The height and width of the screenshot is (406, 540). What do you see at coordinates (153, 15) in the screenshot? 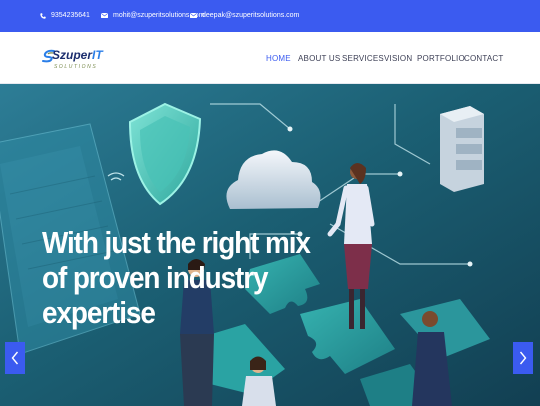
I see `email-contact-1: mohit@szuperitsolutions.com` at bounding box center [153, 15].